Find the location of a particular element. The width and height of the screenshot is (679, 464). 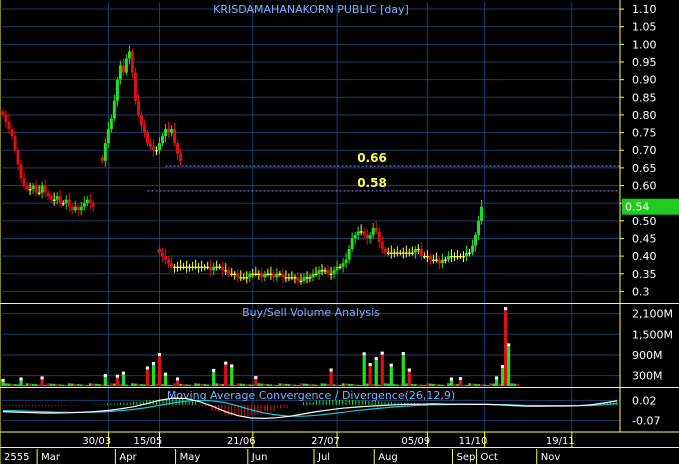

price-tick-label: 0.50 is located at coordinates (644, 221).